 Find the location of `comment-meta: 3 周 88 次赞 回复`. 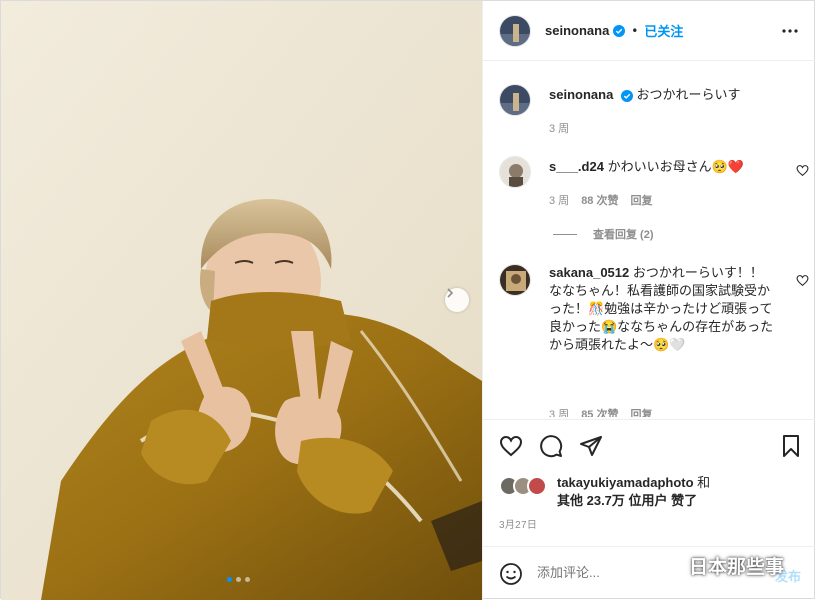

comment-meta: 3 周 88 次赞 回复 is located at coordinates (600, 200).